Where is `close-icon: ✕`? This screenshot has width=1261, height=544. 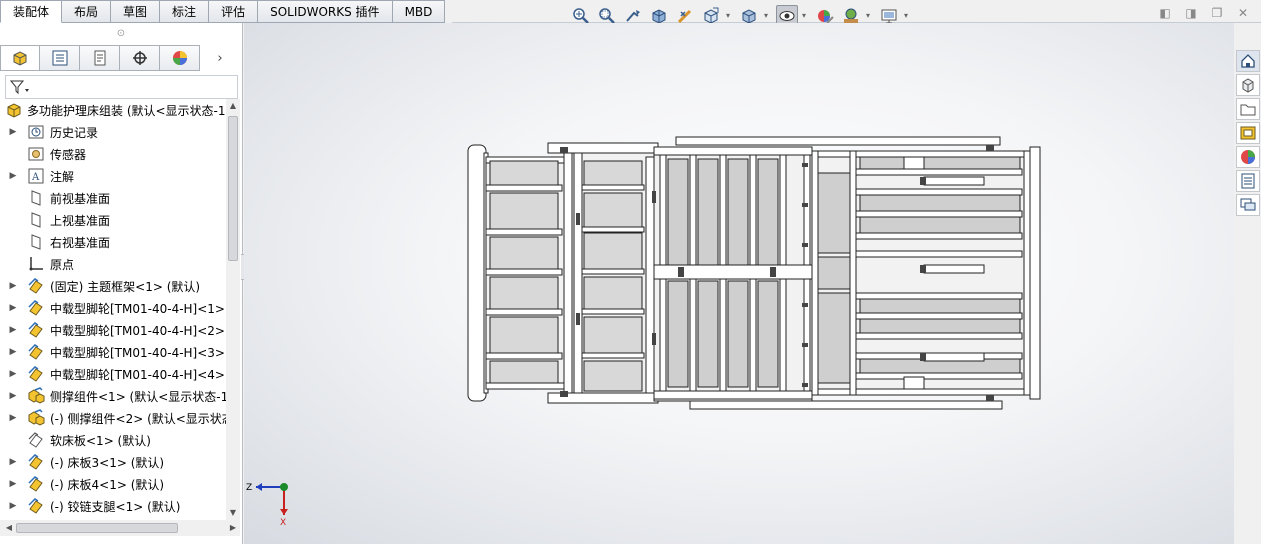 close-icon: ✕ is located at coordinates (1243, 13).